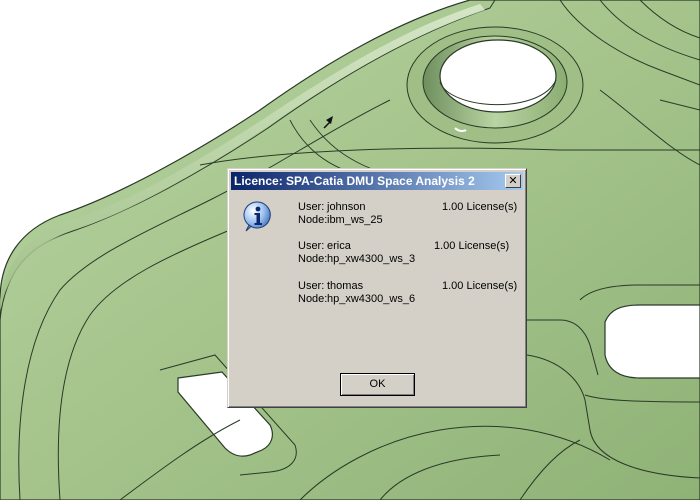  I want to click on info-icon, so click(257, 216).